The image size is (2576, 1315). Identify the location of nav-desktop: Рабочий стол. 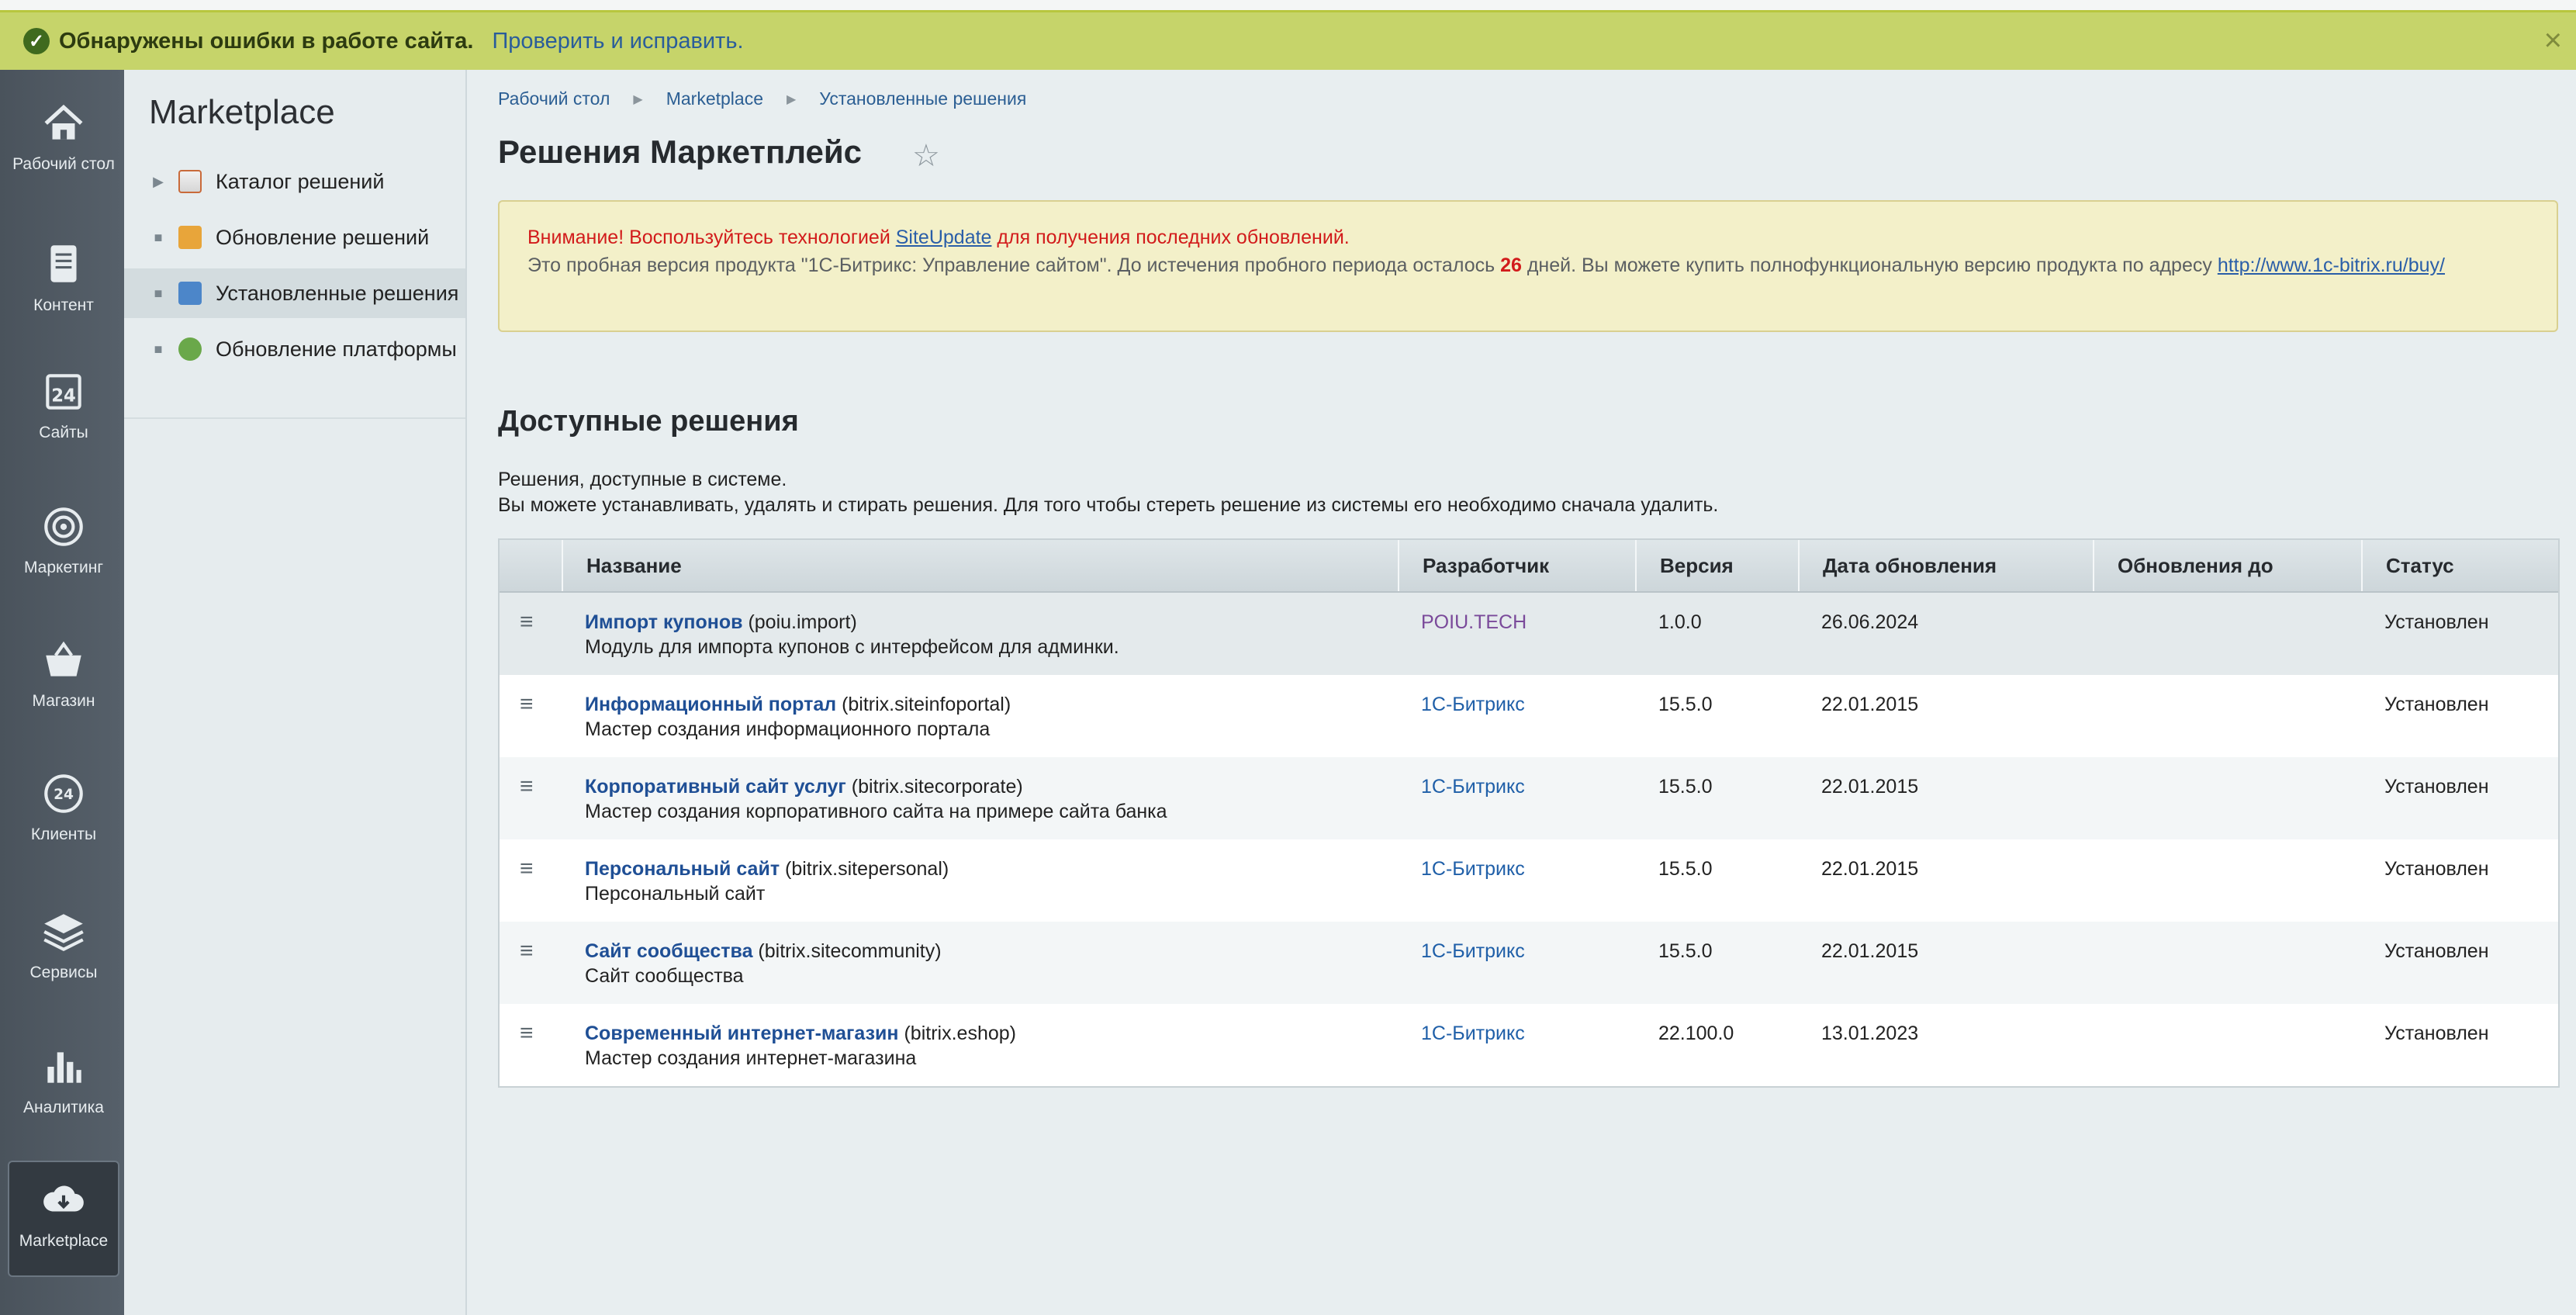
(63, 143).